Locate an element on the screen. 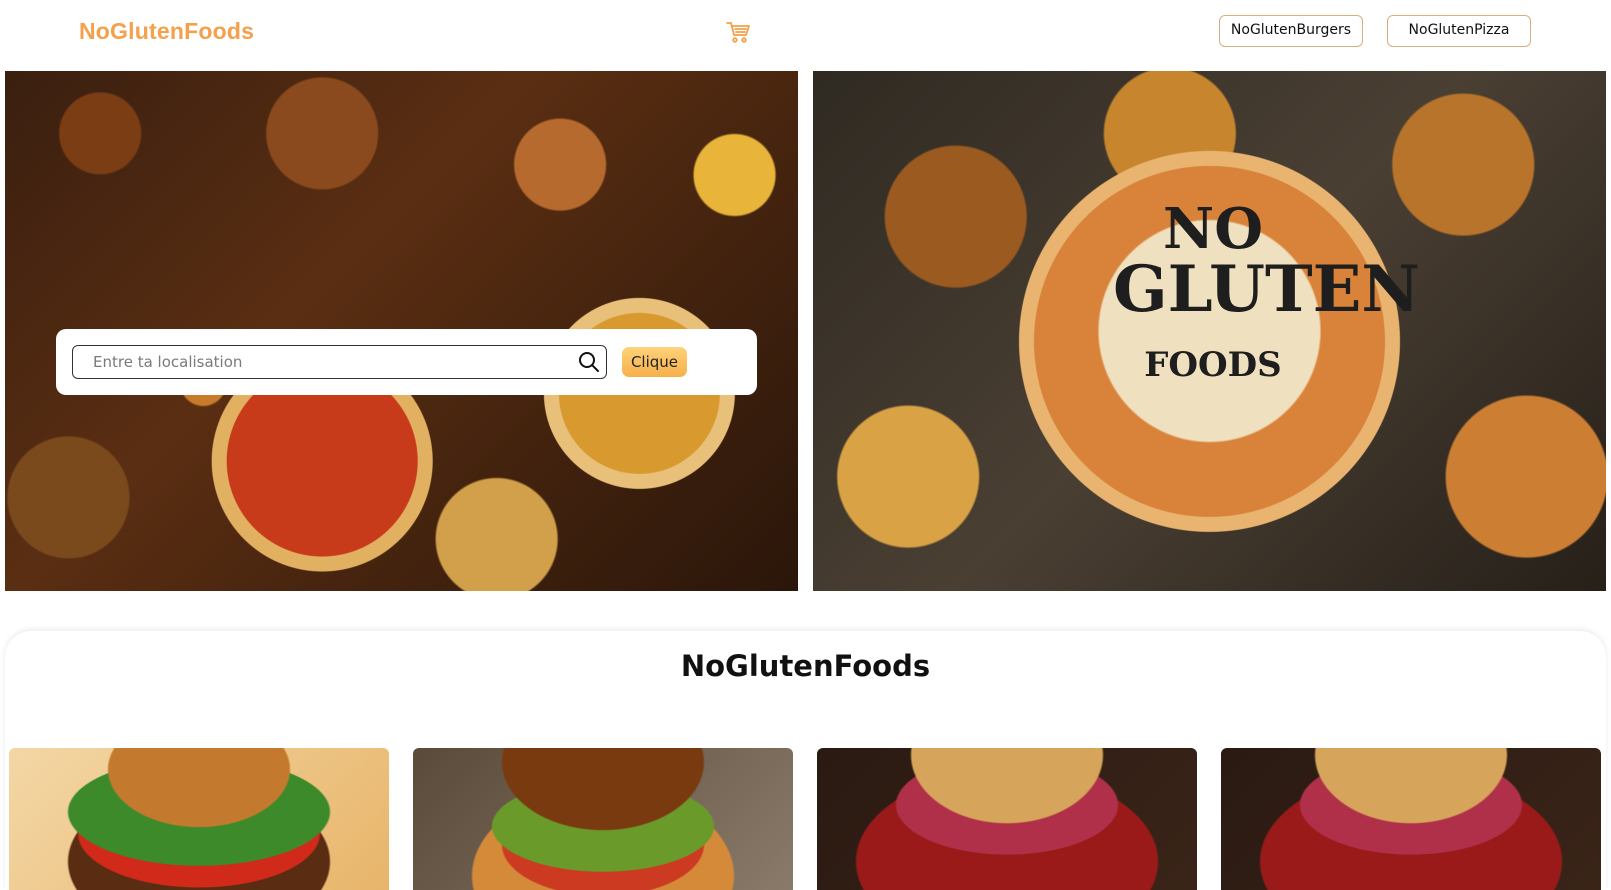 The image size is (1611, 890). search-panel: Clique is located at coordinates (406, 362).